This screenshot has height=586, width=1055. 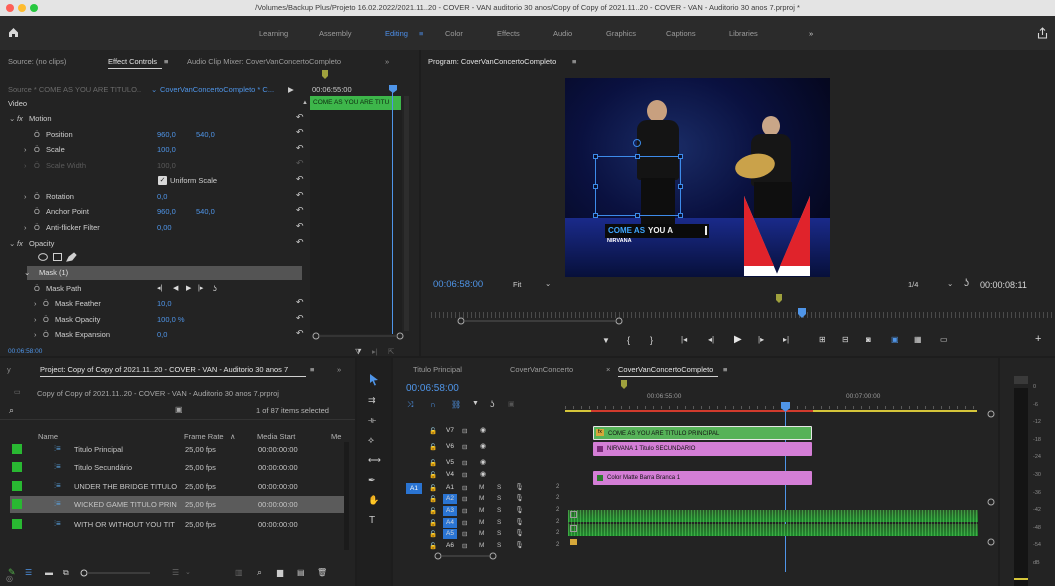 I want to click on reset-mask-expansion-icon: ↶, so click(x=300, y=333).